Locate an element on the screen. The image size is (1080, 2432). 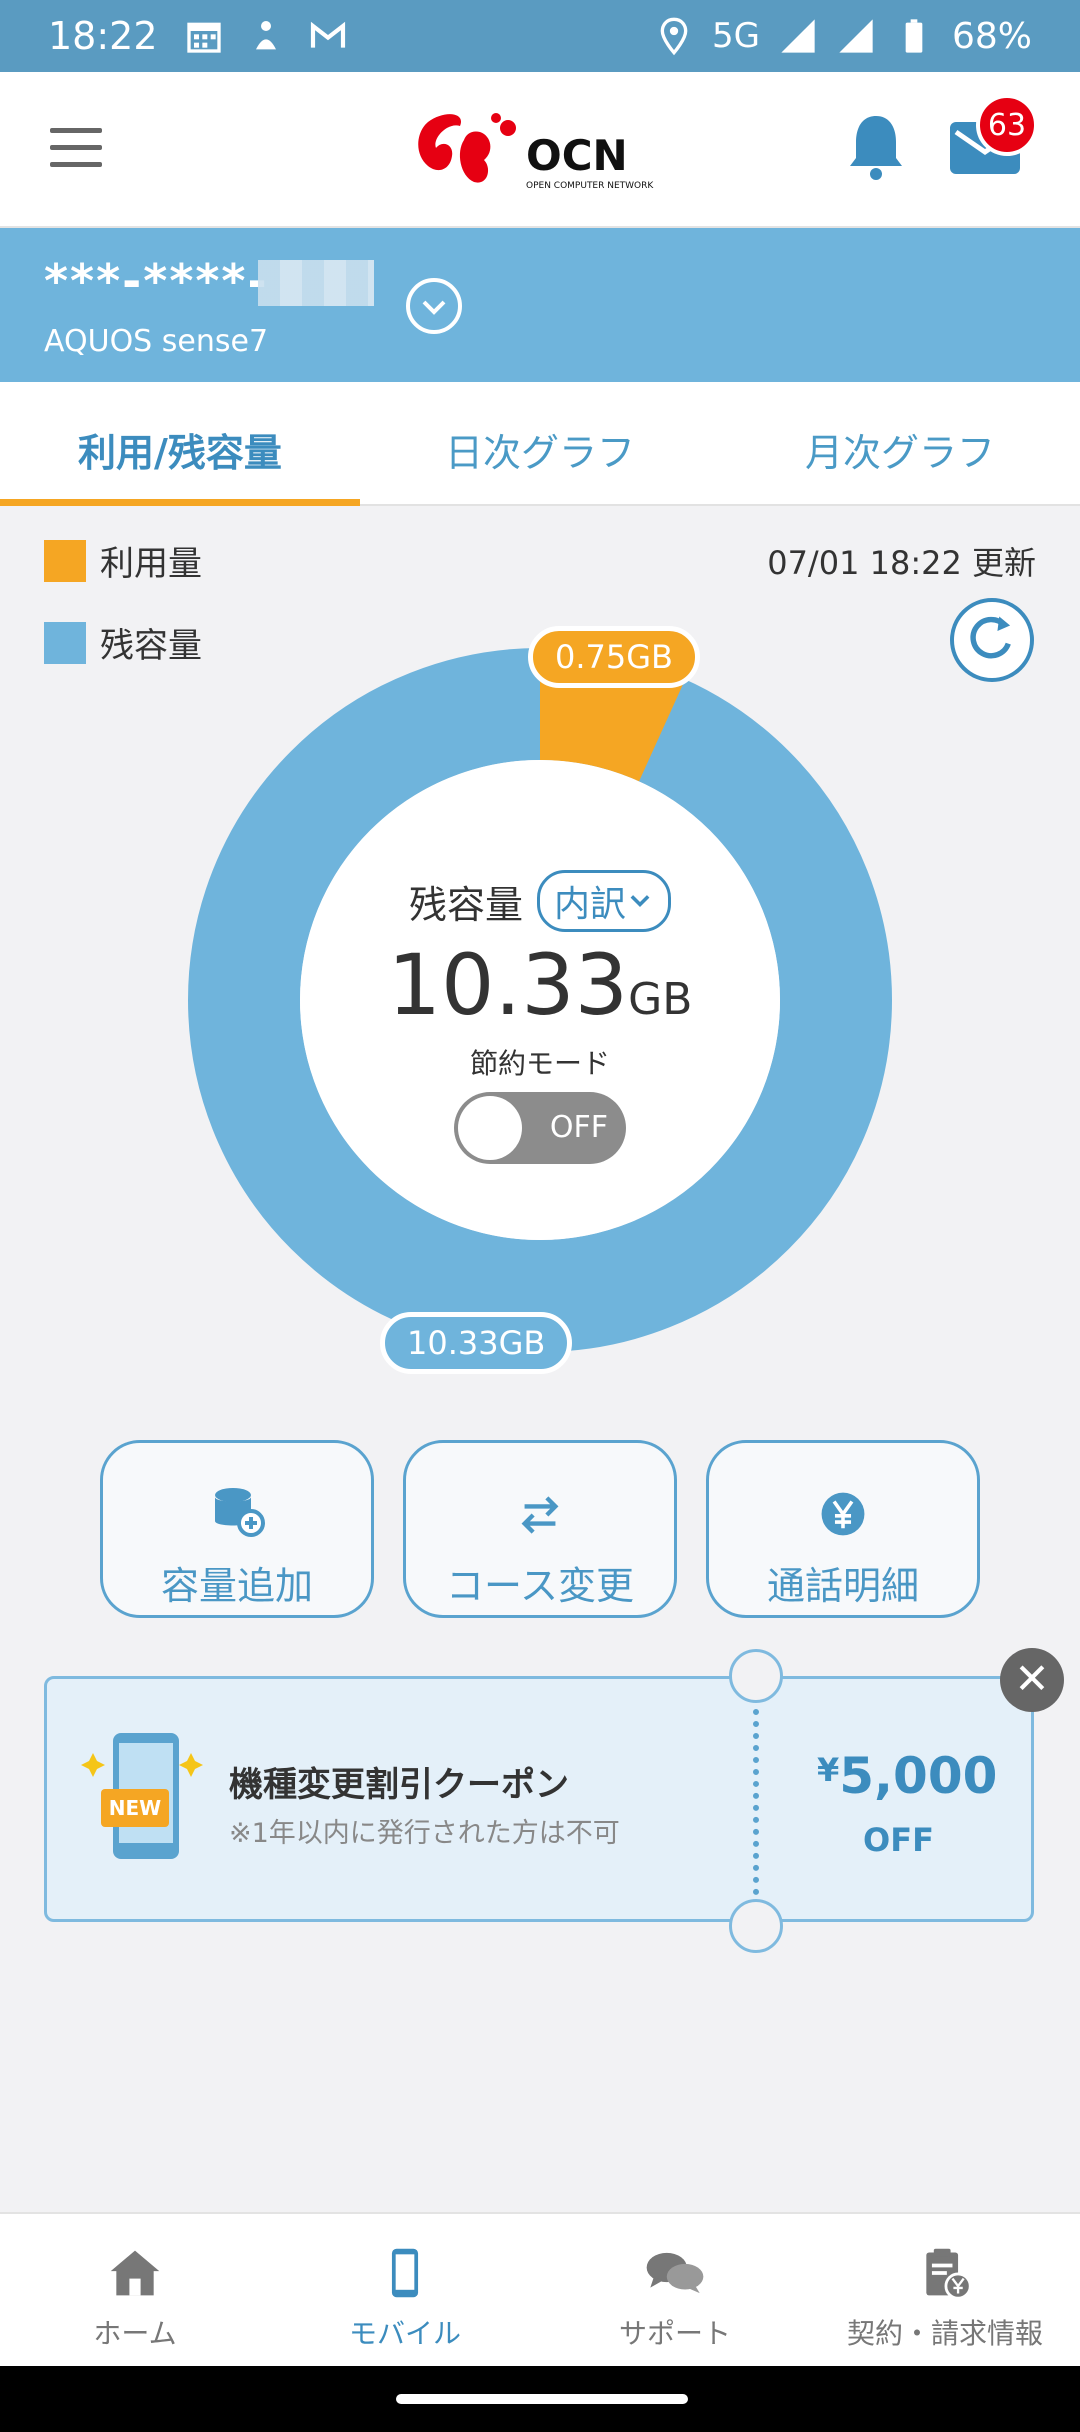
add-data-button: 容量追加 is located at coordinates (237, 1529).